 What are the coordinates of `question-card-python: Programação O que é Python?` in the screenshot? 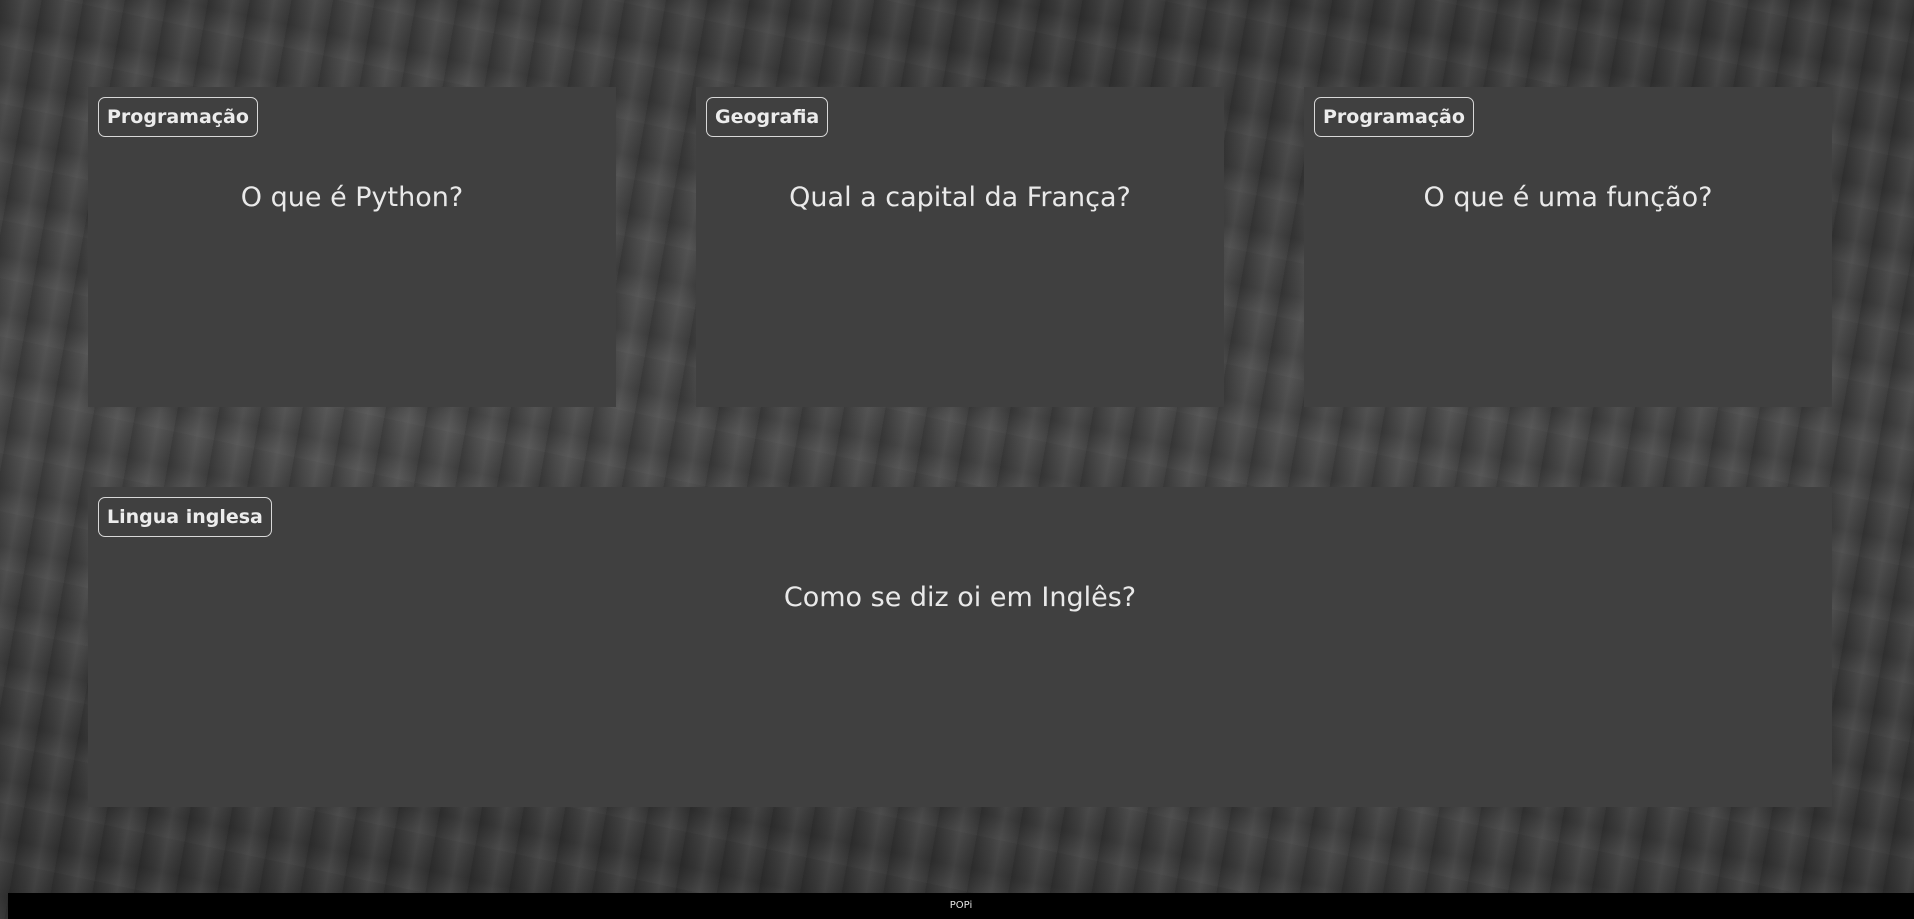 It's located at (352, 247).